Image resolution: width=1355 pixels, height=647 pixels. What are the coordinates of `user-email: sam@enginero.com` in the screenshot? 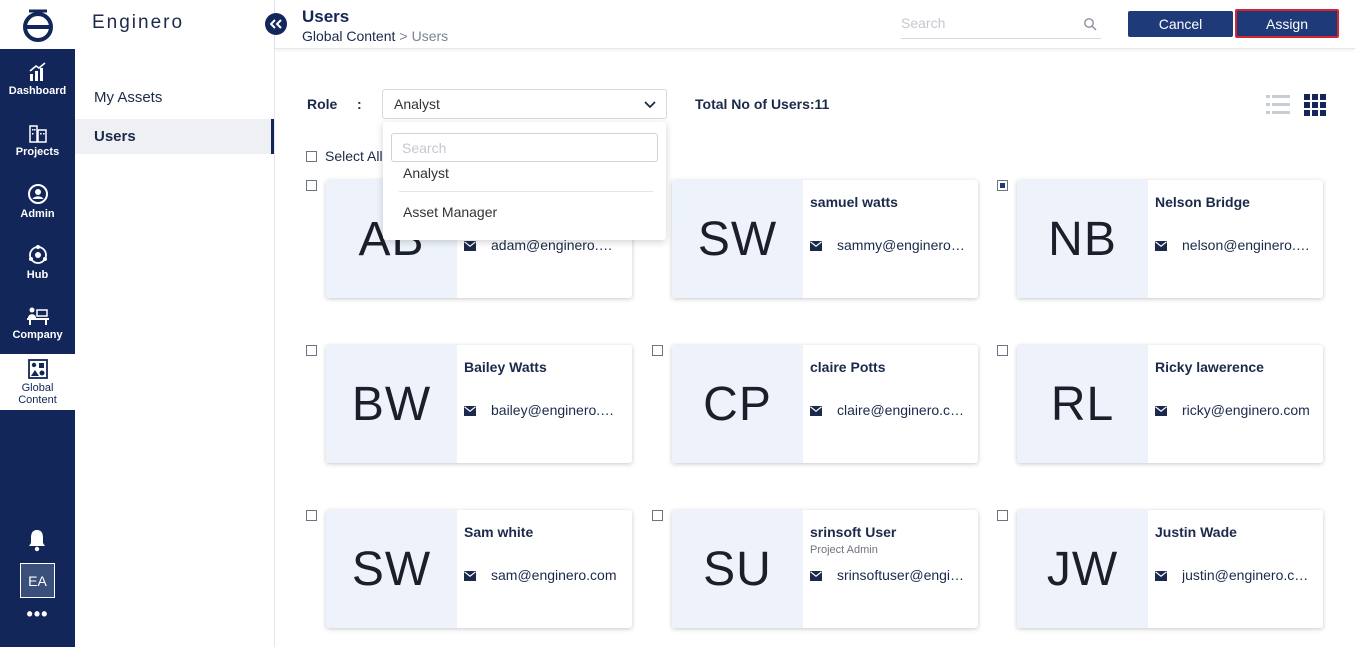 It's located at (554, 575).